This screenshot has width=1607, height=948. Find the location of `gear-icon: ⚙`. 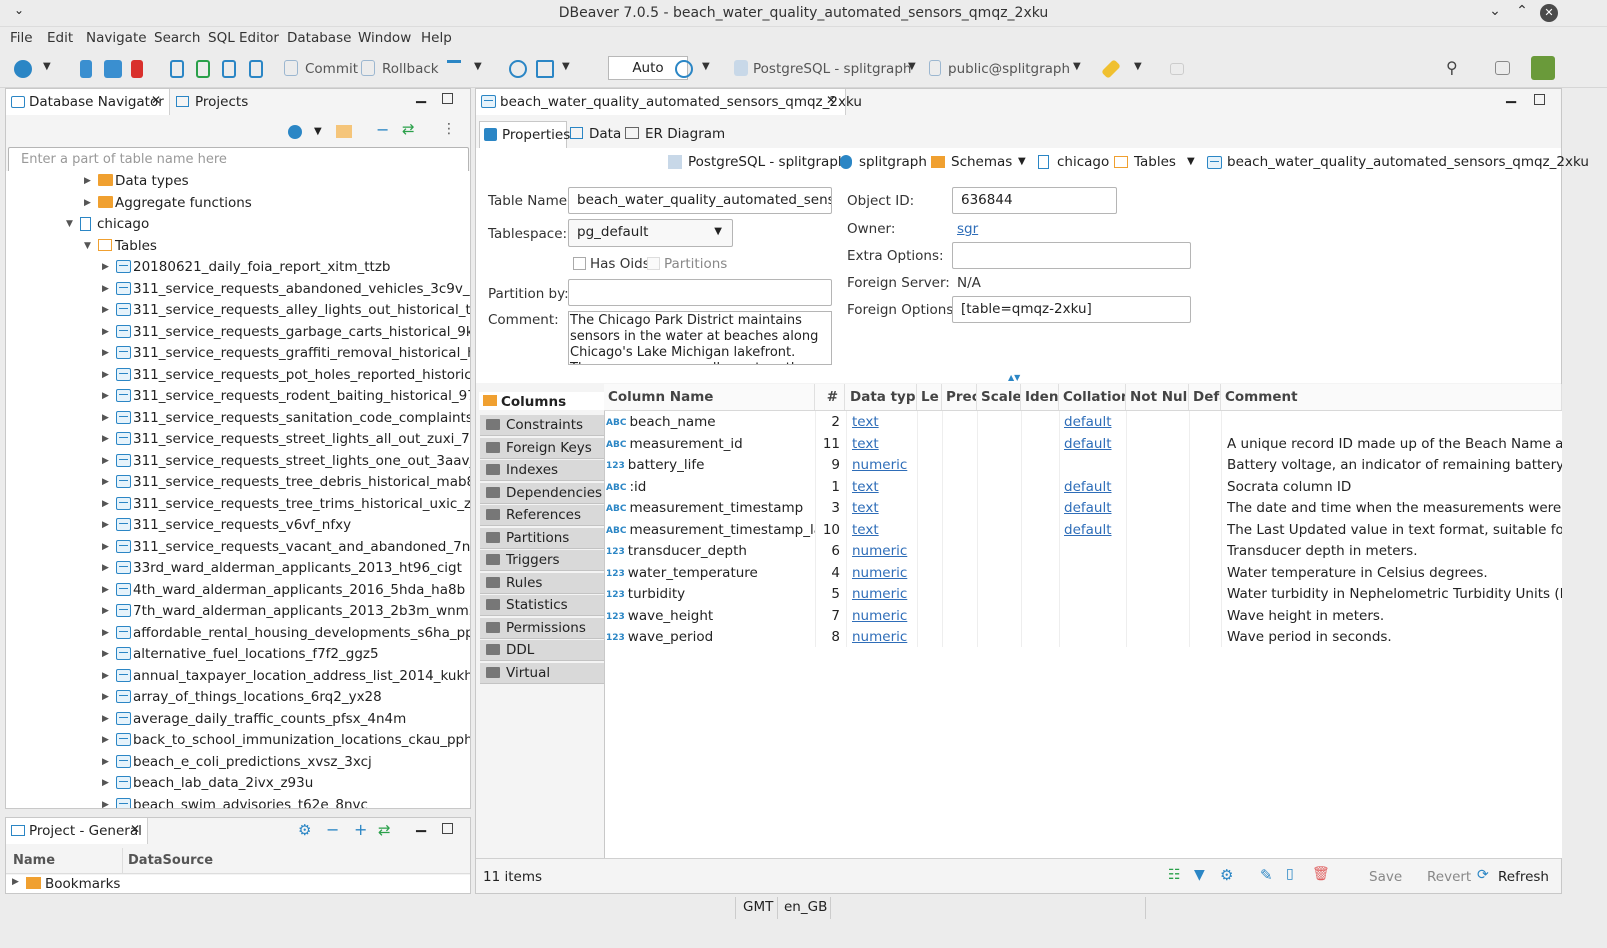

gear-icon: ⚙ is located at coordinates (1226, 875).